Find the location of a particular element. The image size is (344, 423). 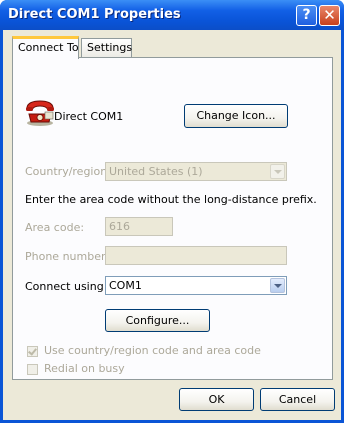

close-icon: ✕ is located at coordinates (329, 15).